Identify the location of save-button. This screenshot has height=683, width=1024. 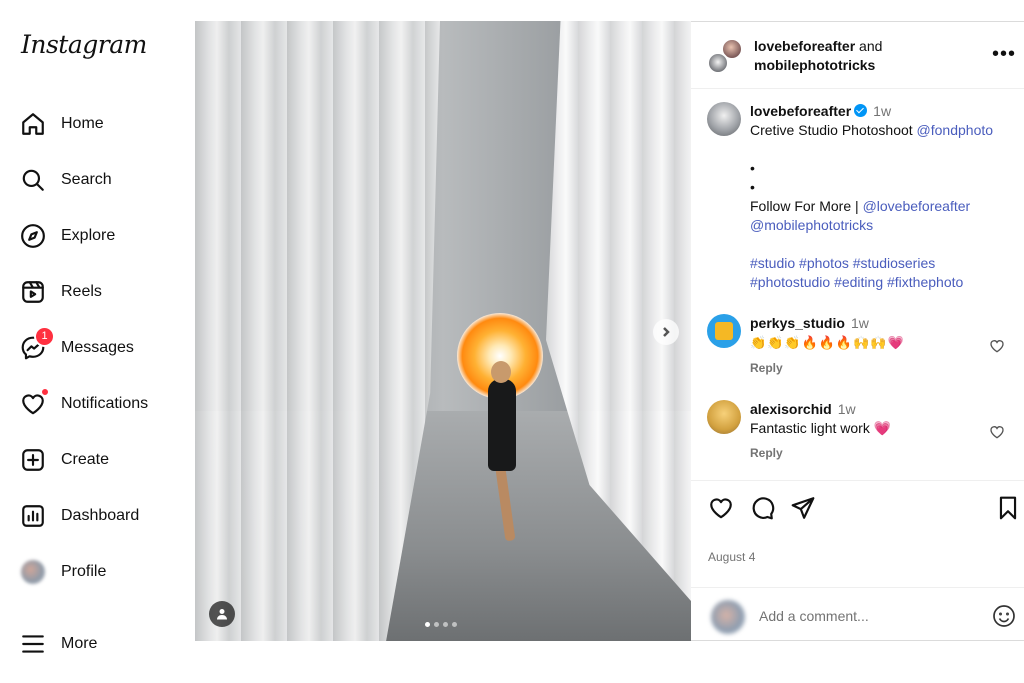
(1008, 508).